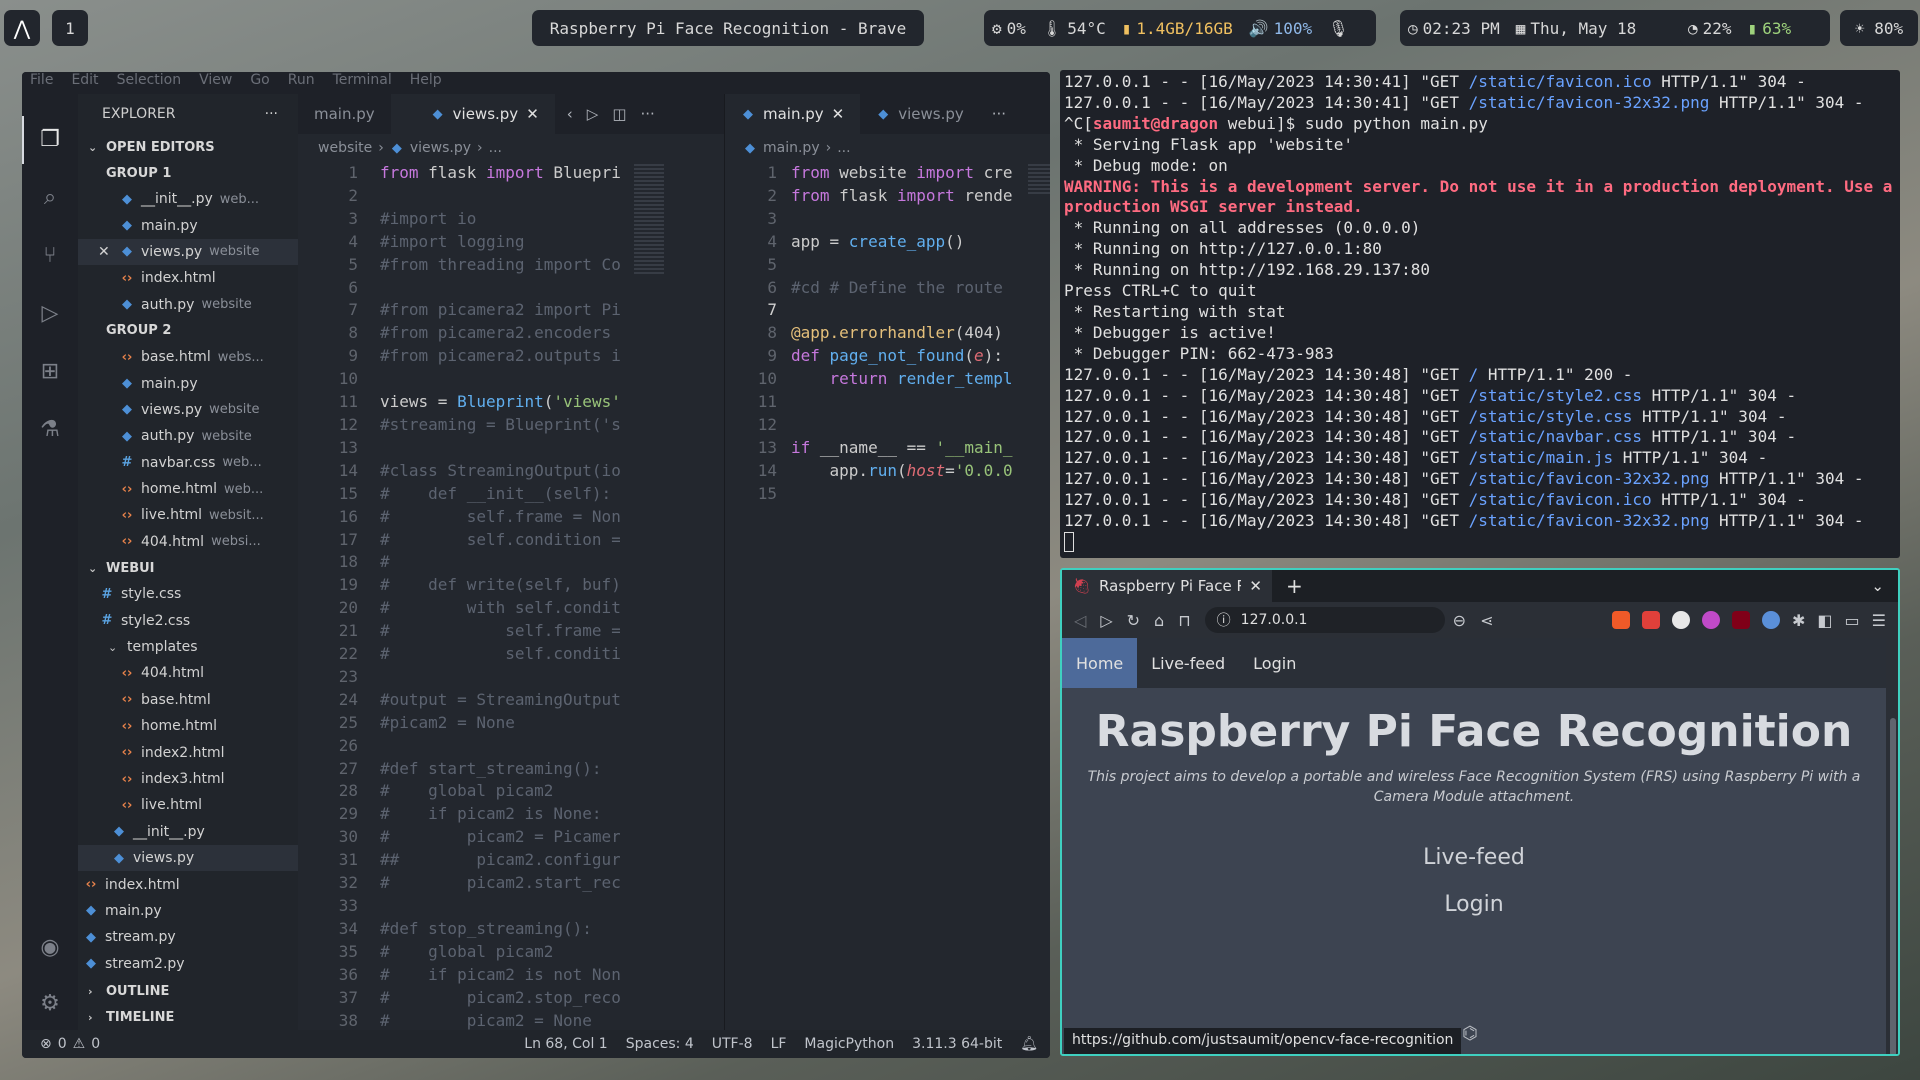  What do you see at coordinates (188, 383) in the screenshot?
I see `file-item: ◆ main.py` at bounding box center [188, 383].